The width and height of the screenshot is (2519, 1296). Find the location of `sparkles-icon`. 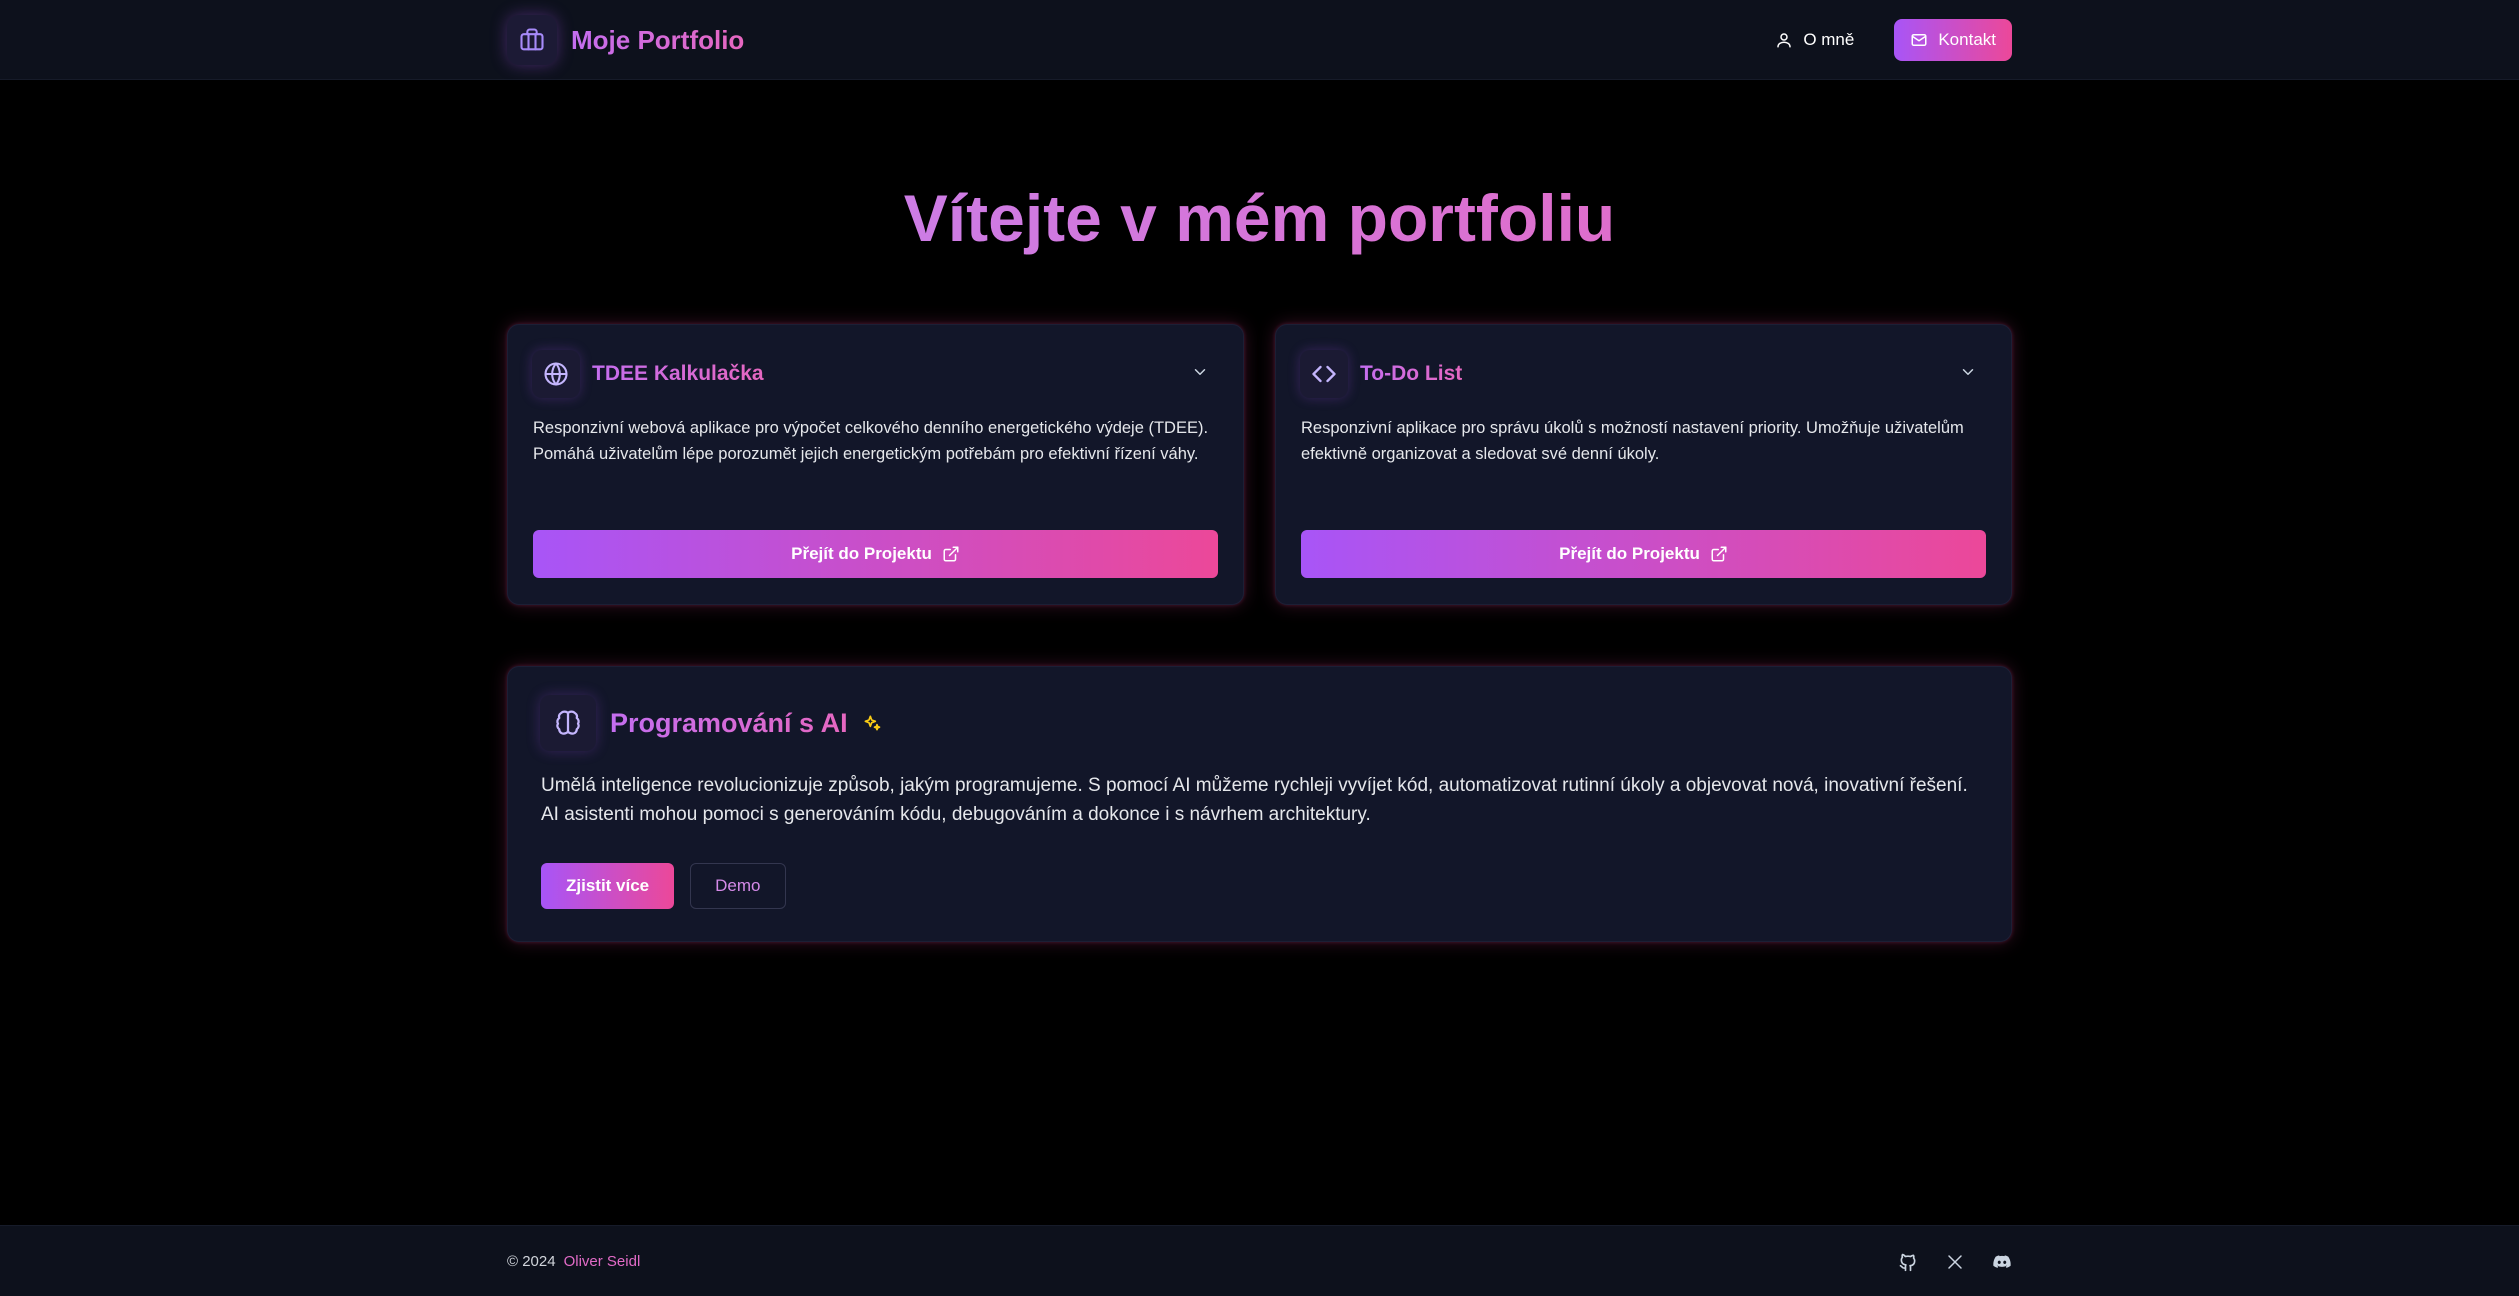

sparkles-icon is located at coordinates (872, 723).